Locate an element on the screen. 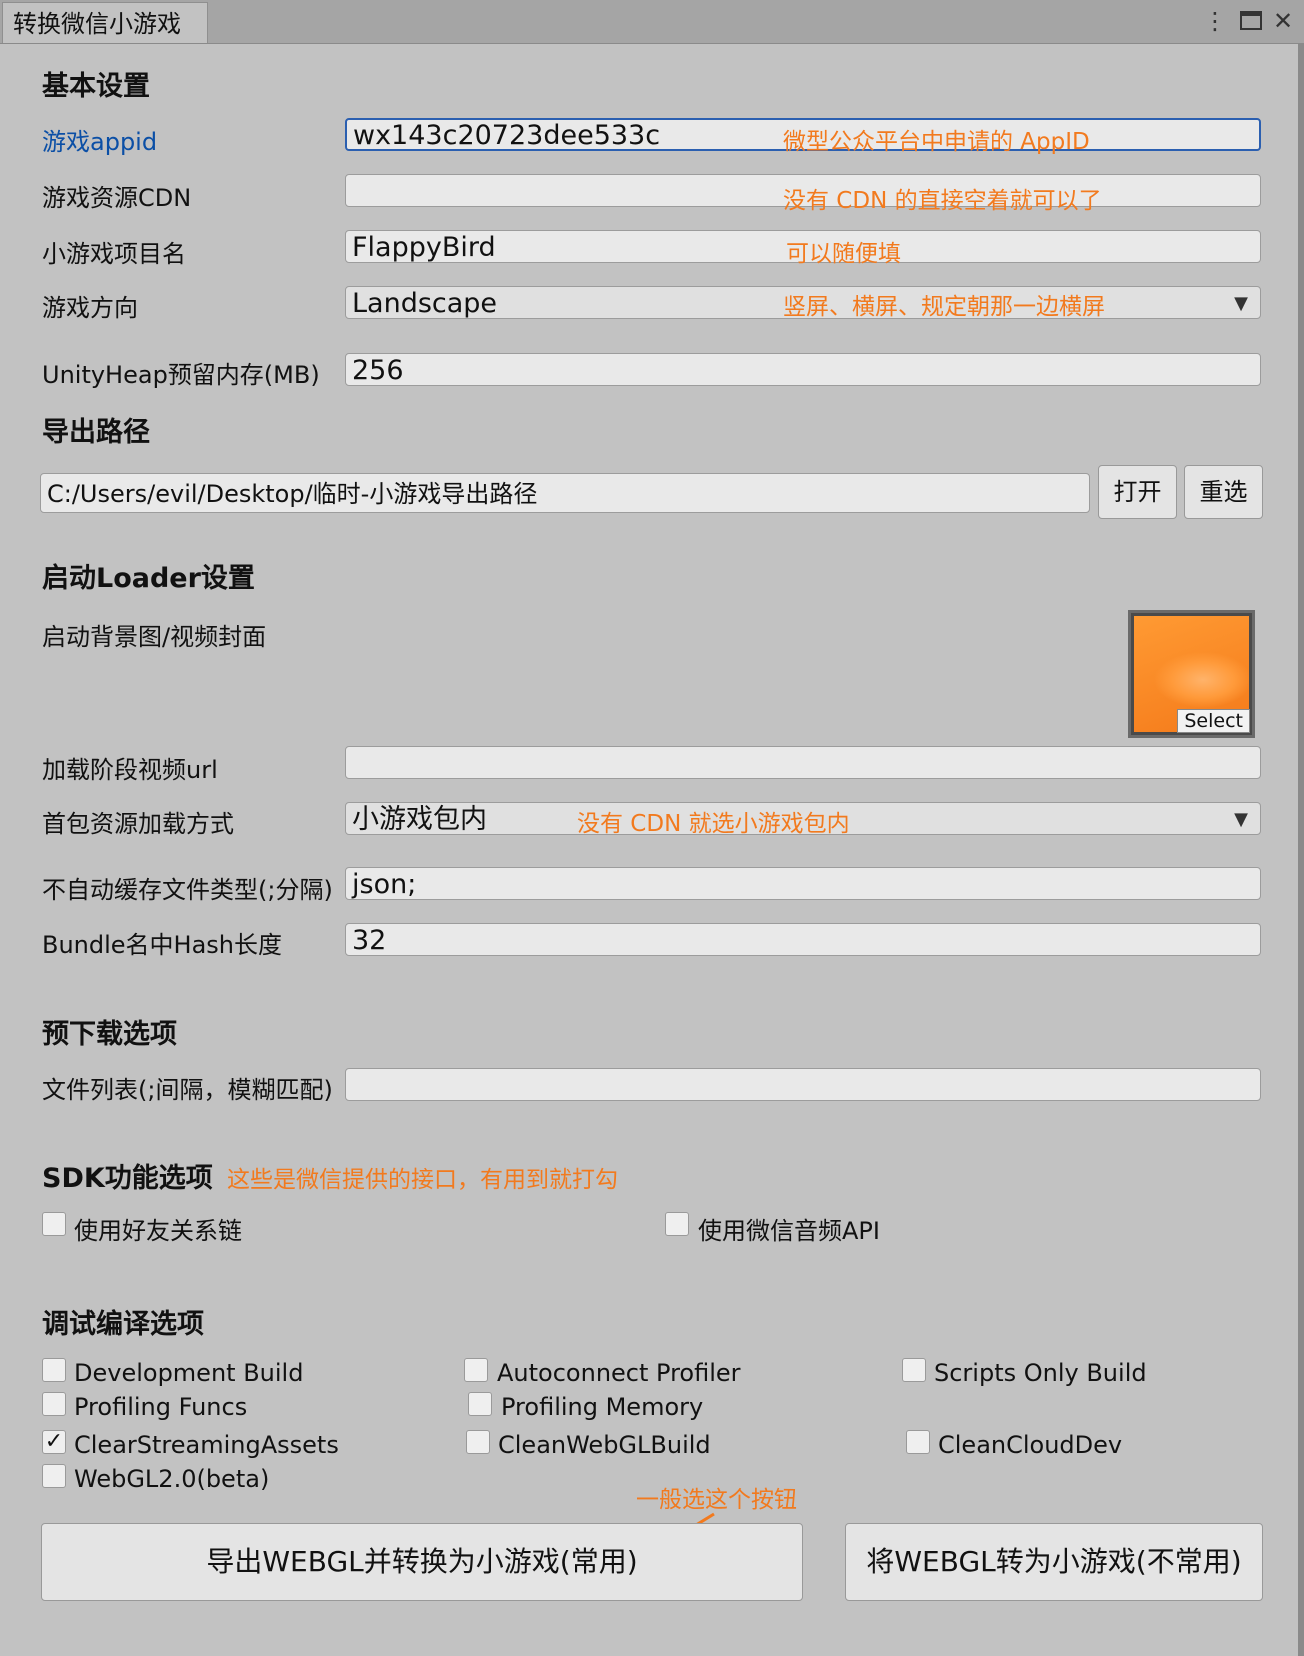 The image size is (1304, 1656). heap-label: UnityHeap预留内存(MB) is located at coordinates (181, 375).